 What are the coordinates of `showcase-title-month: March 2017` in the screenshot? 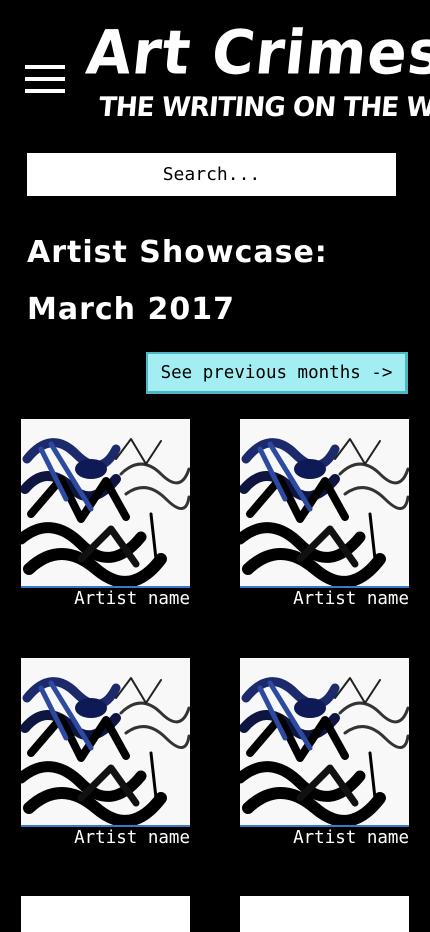 It's located at (131, 309).